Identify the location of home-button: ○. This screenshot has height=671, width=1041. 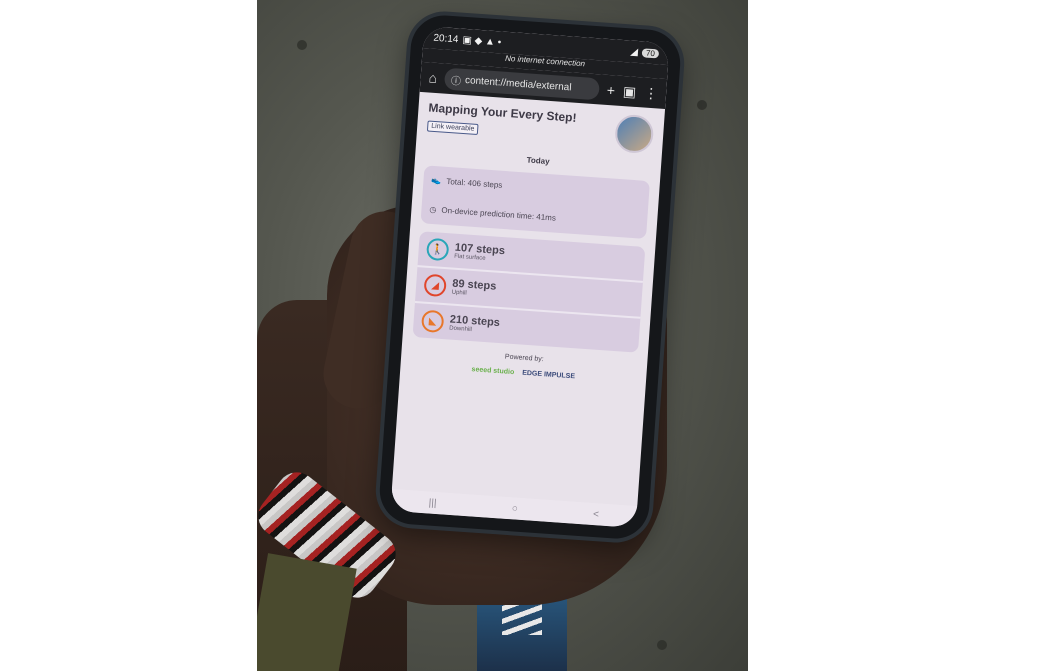
(514, 508).